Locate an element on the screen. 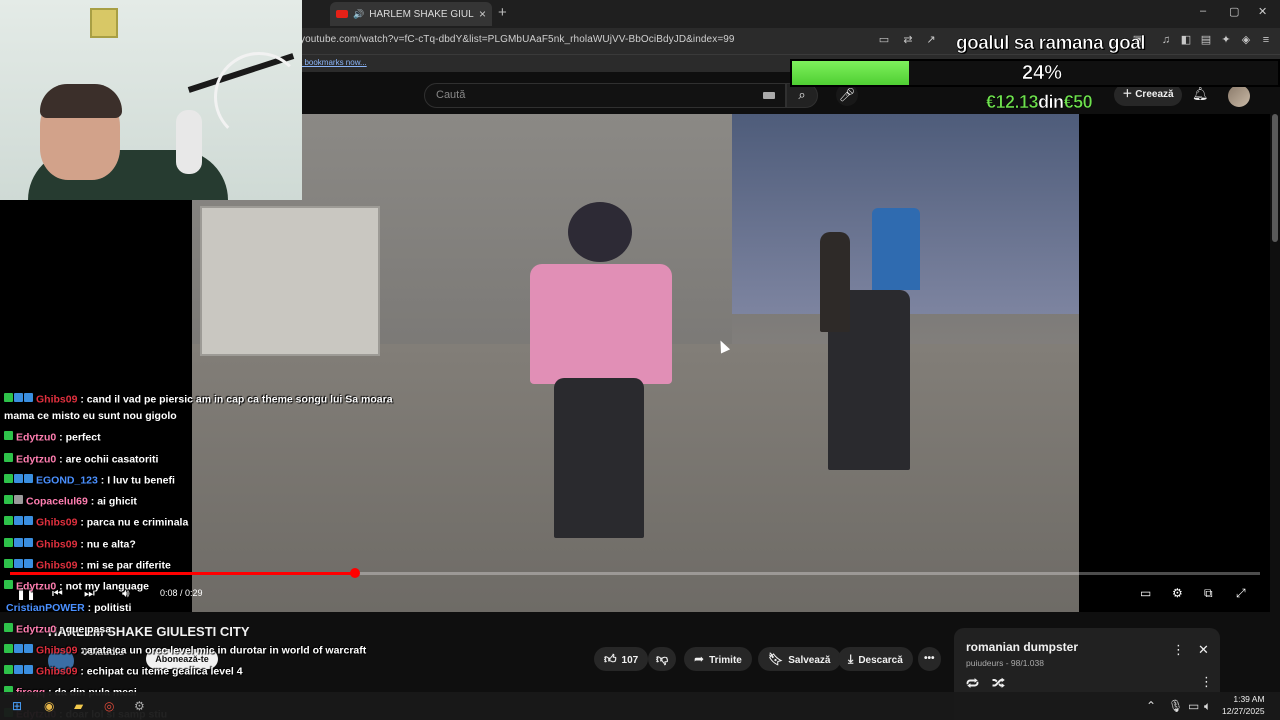 This screenshot has width=1280, height=720. chat-text: : are ochii casatoriti is located at coordinates (107, 458).